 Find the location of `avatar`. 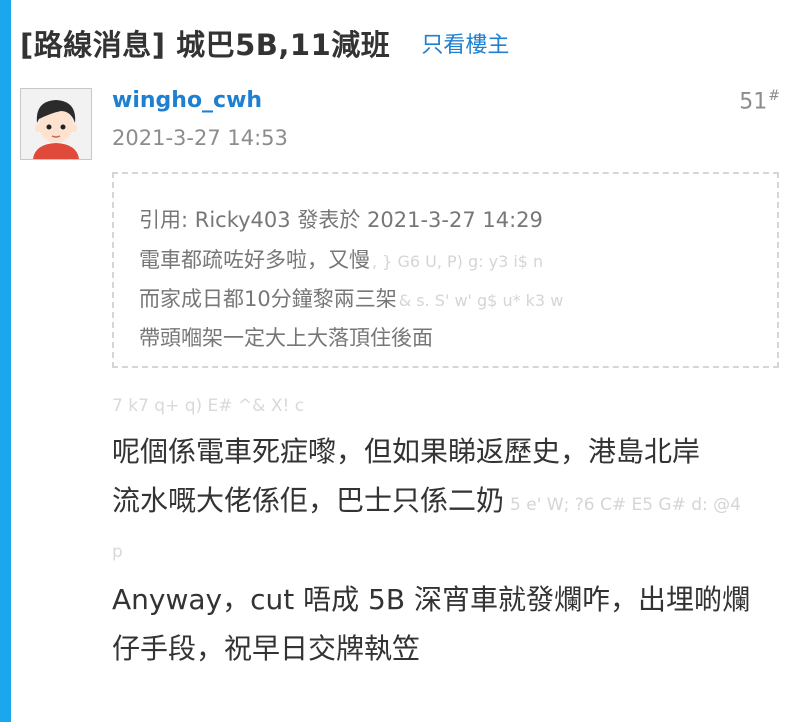

avatar is located at coordinates (56, 124).